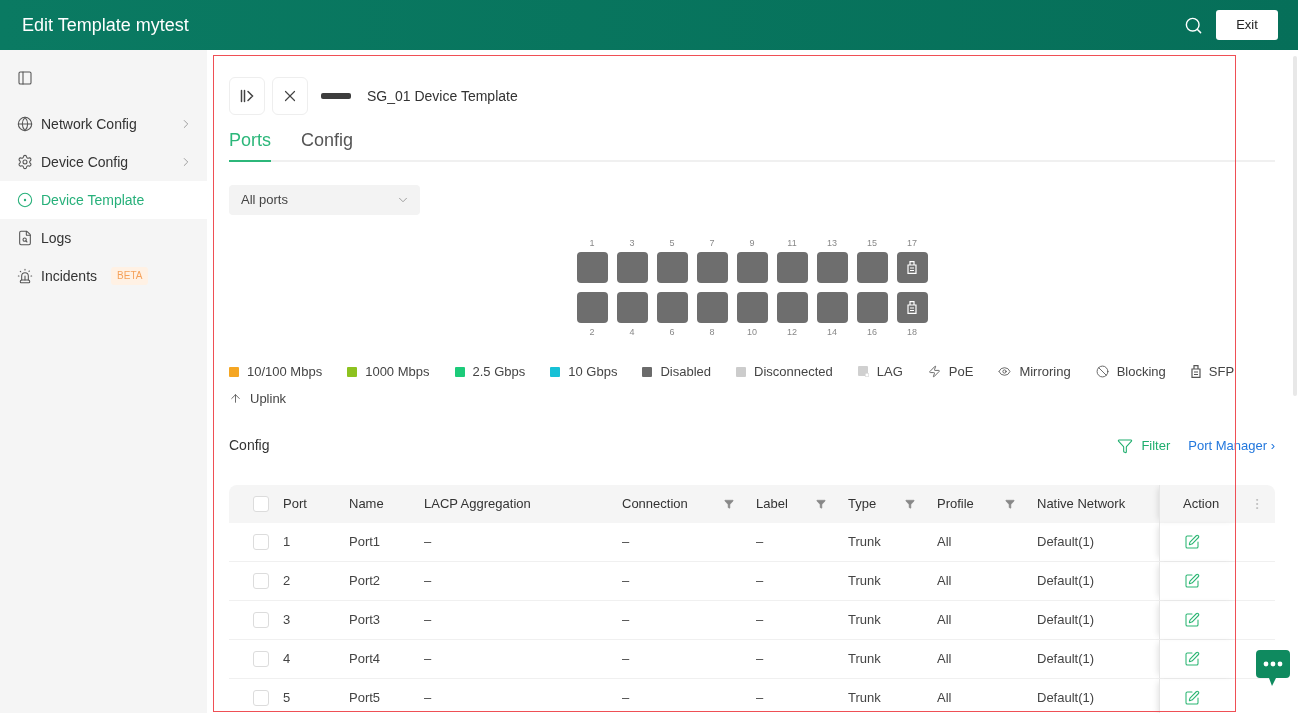  Describe the element at coordinates (365, 580) in the screenshot. I see `table-cell-text: Port2` at that location.